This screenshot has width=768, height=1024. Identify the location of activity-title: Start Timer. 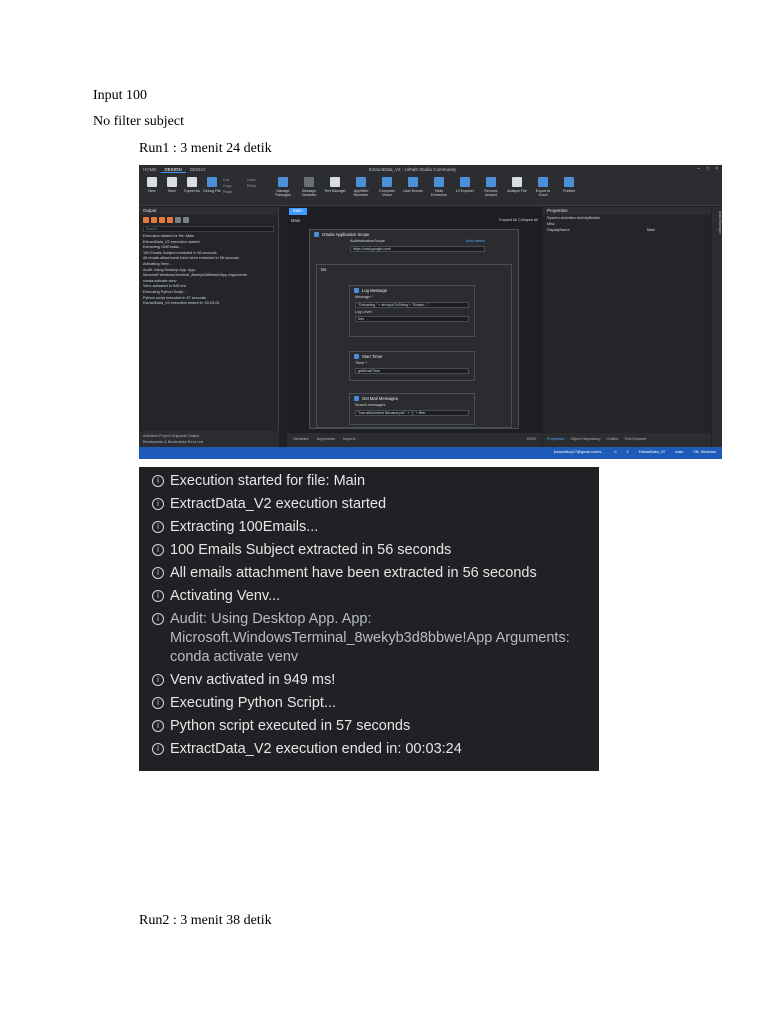
(372, 356).